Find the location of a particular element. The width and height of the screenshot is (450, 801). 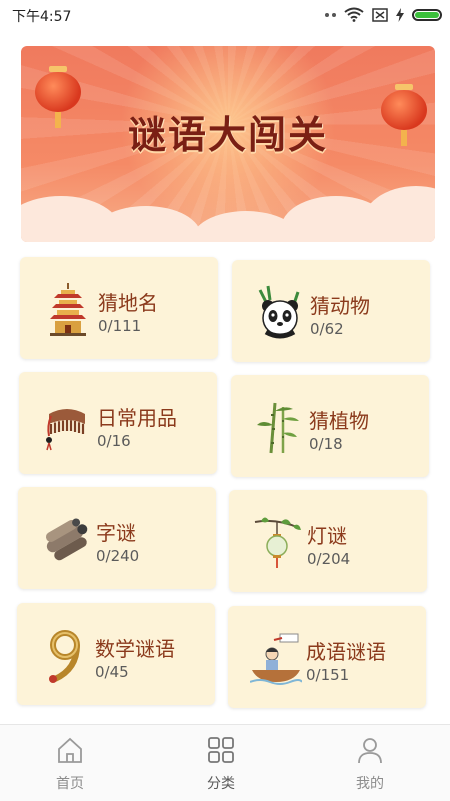

grid-icon is located at coordinates (221, 750).